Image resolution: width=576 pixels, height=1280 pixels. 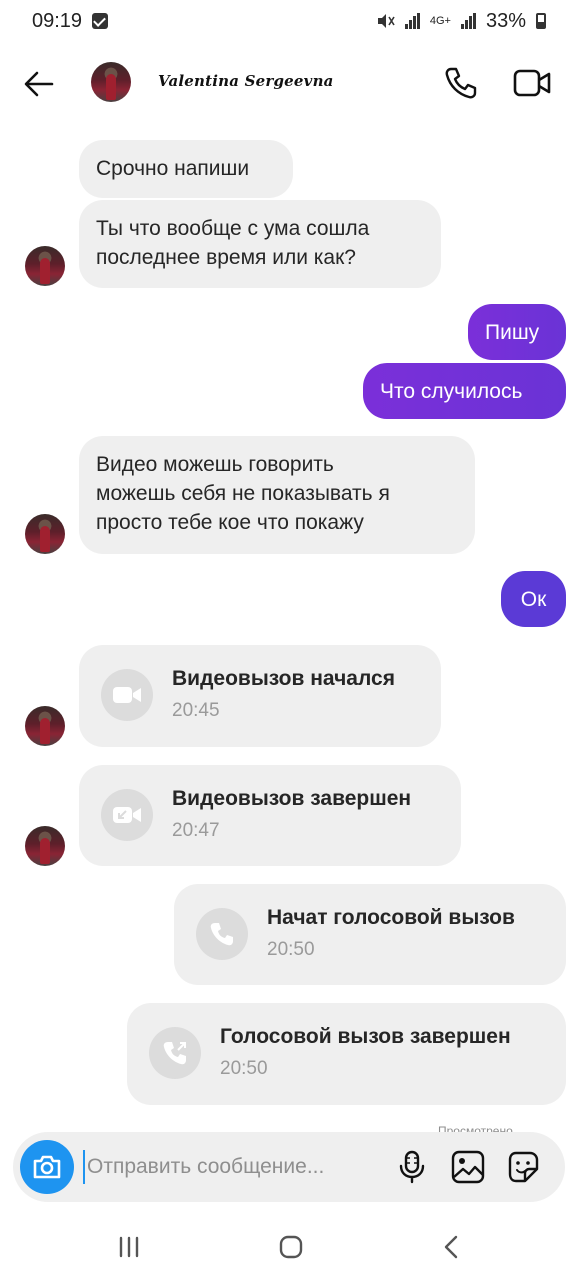 What do you see at coordinates (196, 830) in the screenshot?
I see `call-time: 20:47` at bounding box center [196, 830].